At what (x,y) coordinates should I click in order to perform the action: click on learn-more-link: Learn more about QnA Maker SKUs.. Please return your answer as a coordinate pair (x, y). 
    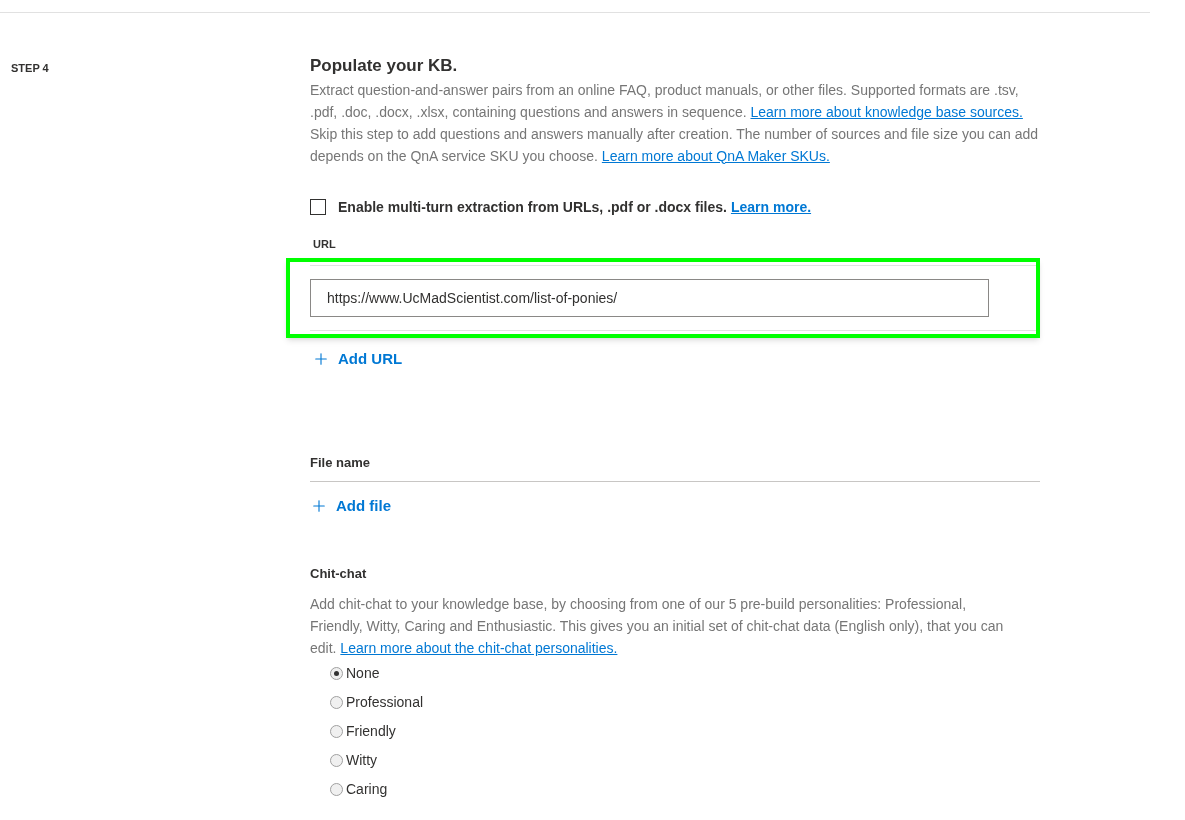
    Looking at the image, I should click on (715, 155).